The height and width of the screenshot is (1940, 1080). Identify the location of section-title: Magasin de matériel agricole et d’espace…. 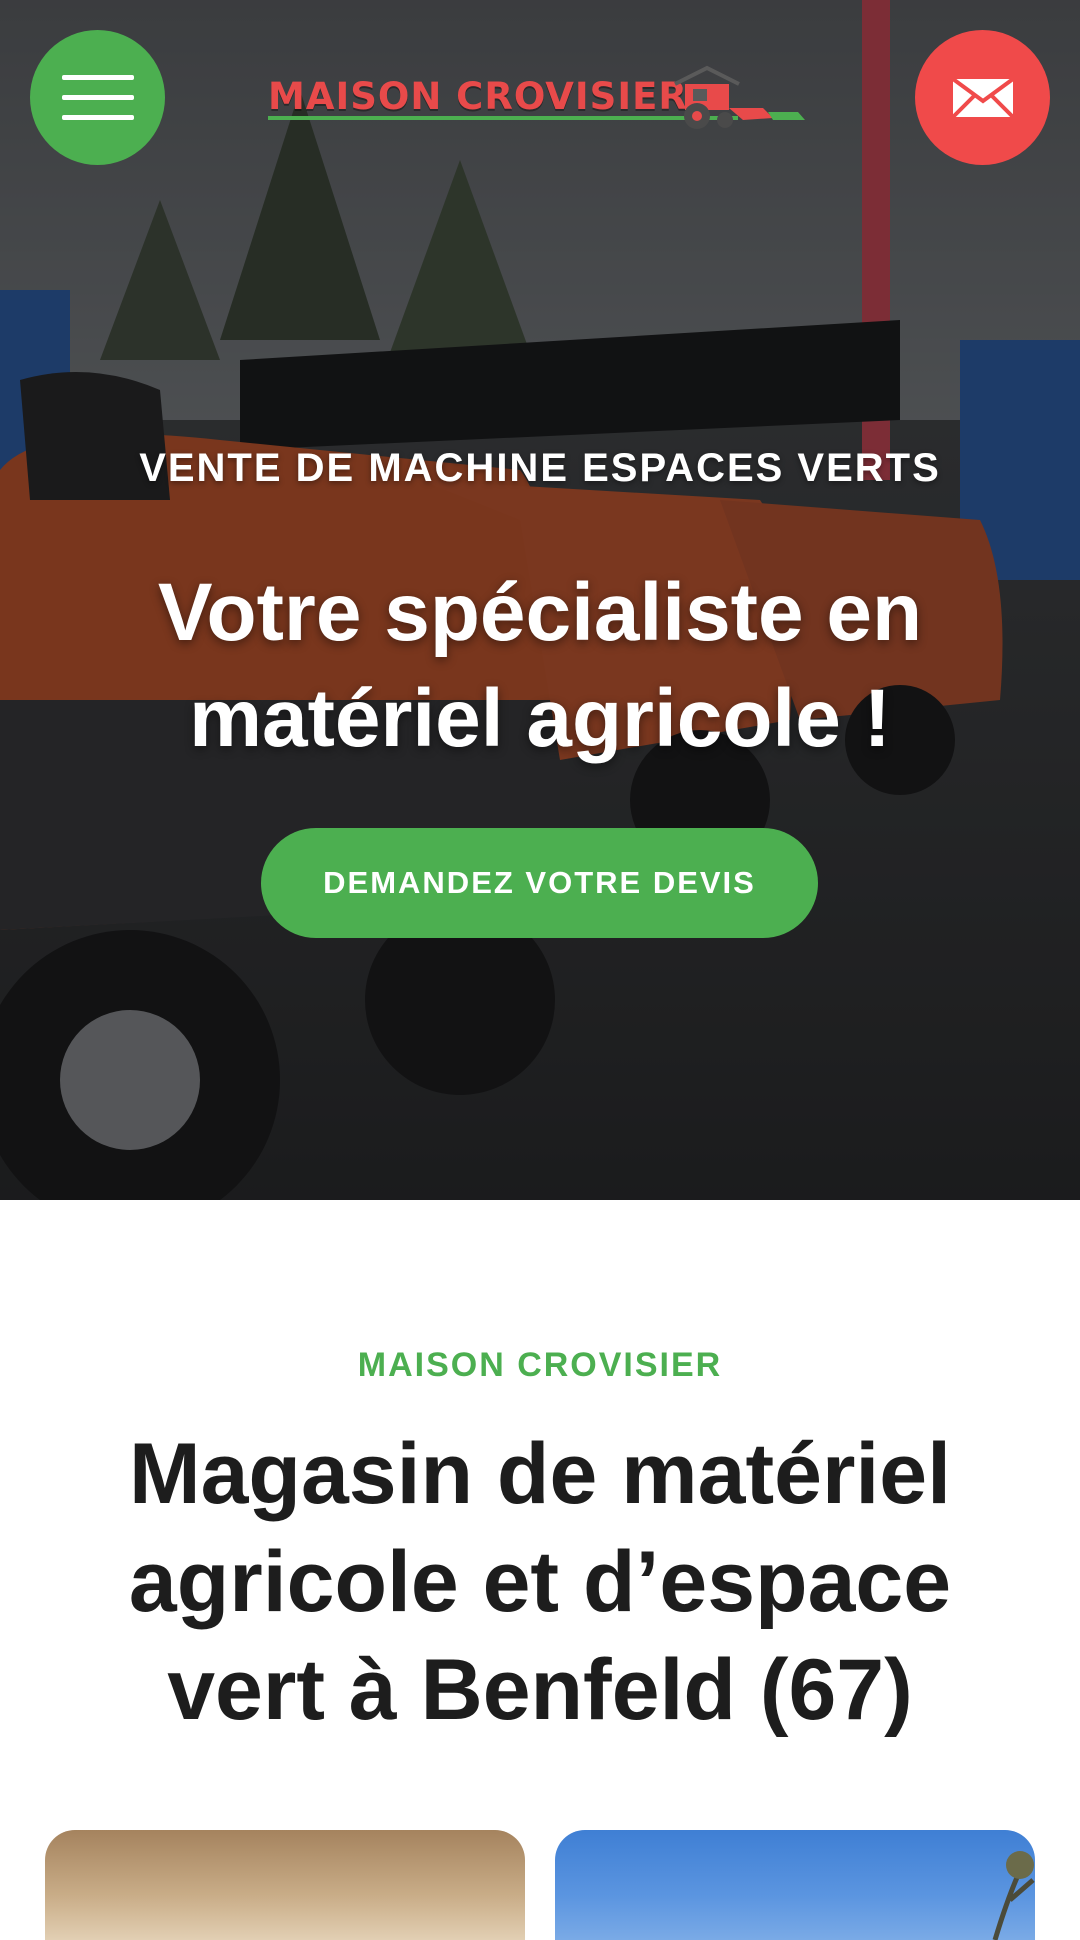
(540, 1582).